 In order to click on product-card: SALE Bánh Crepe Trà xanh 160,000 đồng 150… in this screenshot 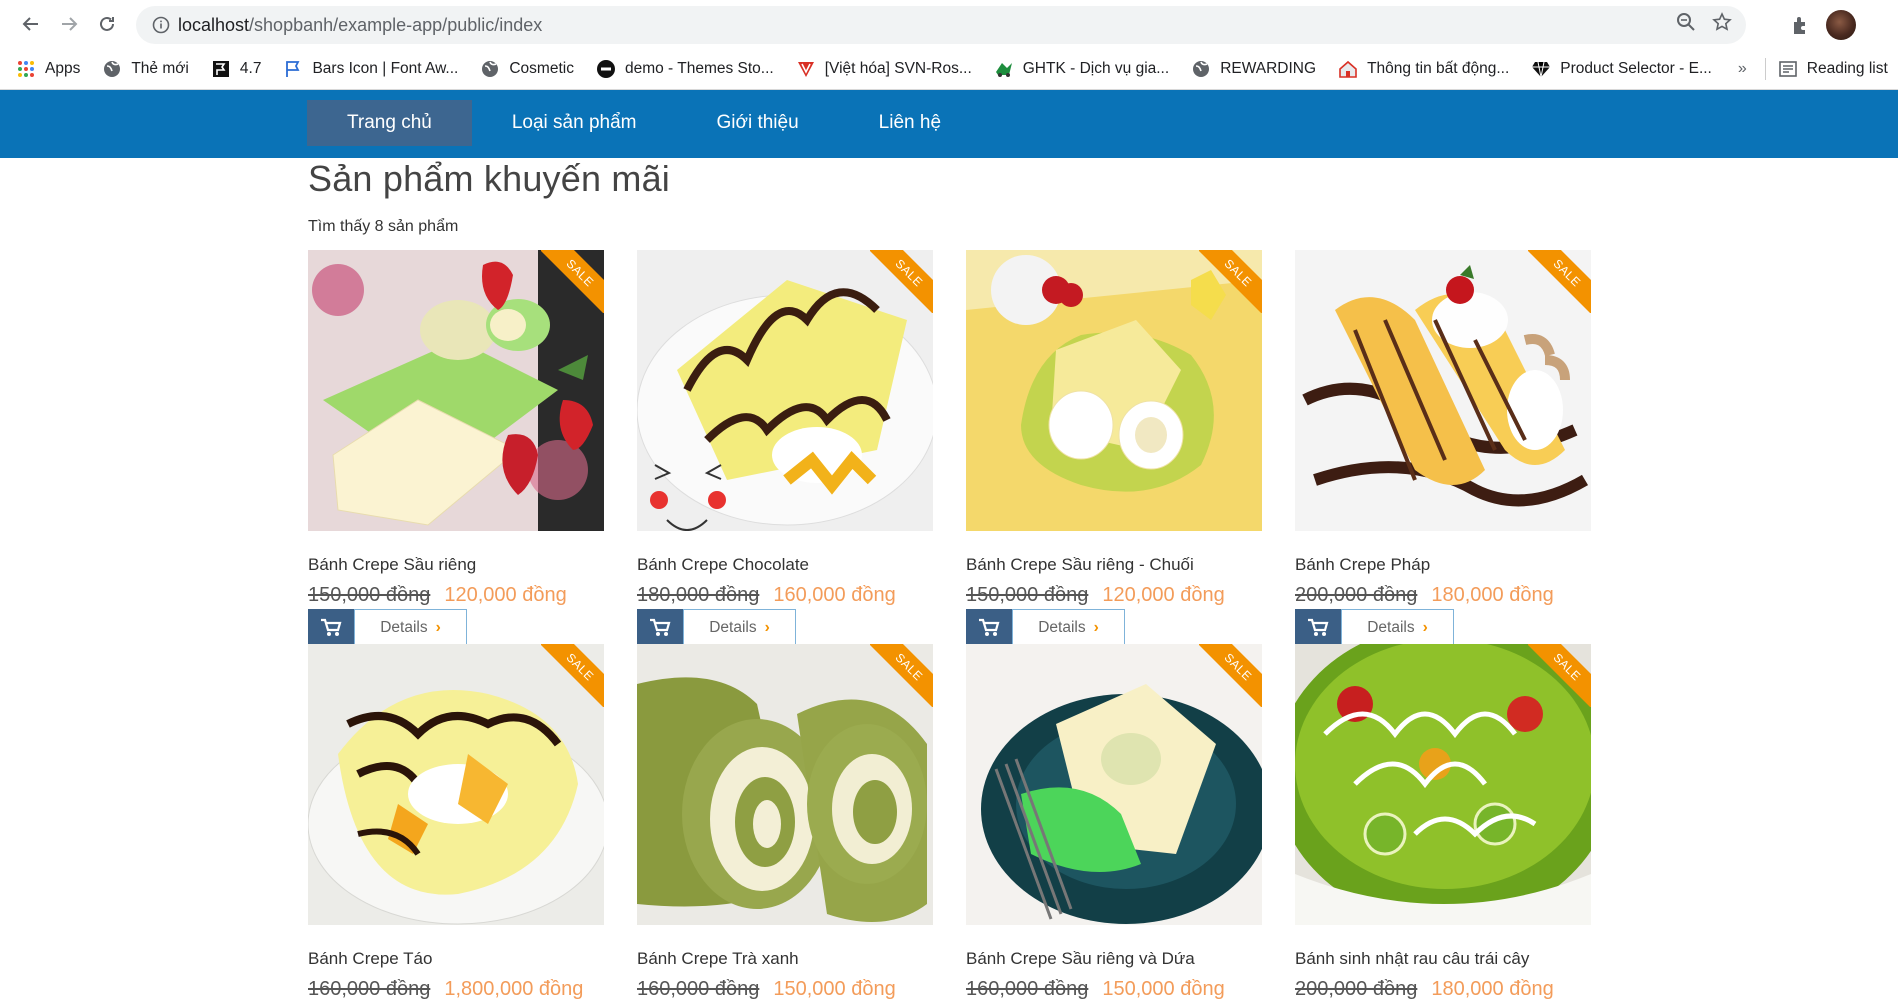, I will do `click(785, 822)`.